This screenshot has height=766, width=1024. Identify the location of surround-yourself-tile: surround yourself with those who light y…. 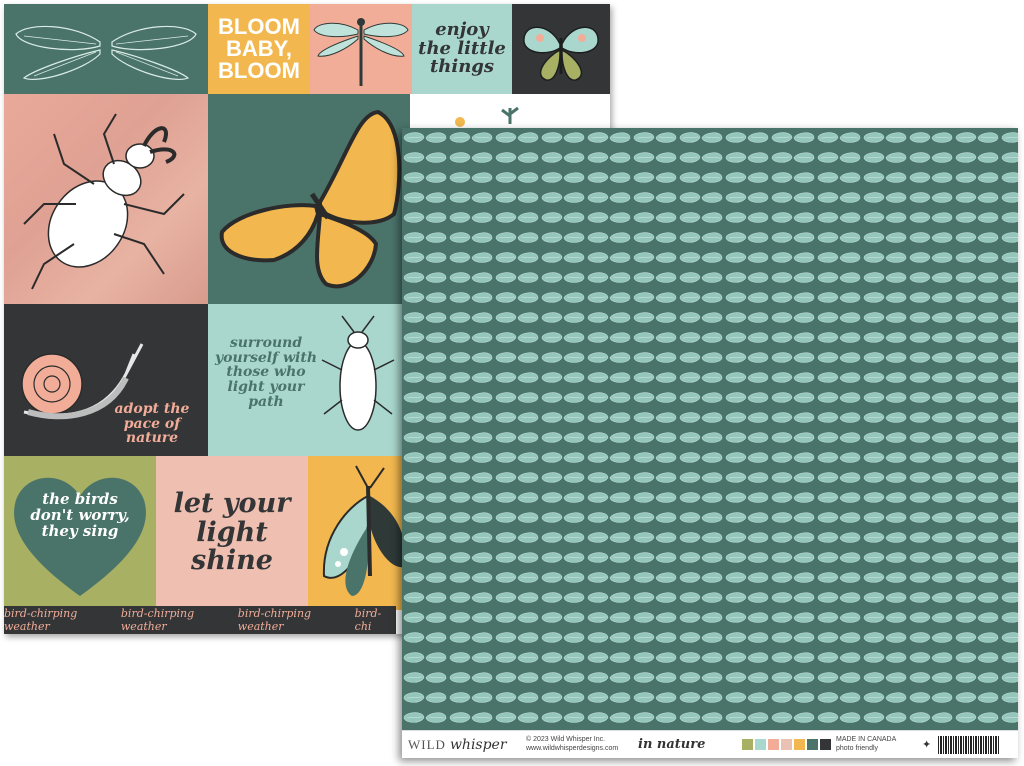
(309, 380).